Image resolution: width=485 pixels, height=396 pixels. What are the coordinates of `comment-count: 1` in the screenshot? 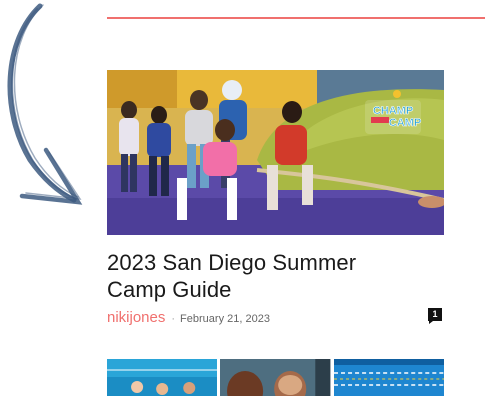 It's located at (435, 314).